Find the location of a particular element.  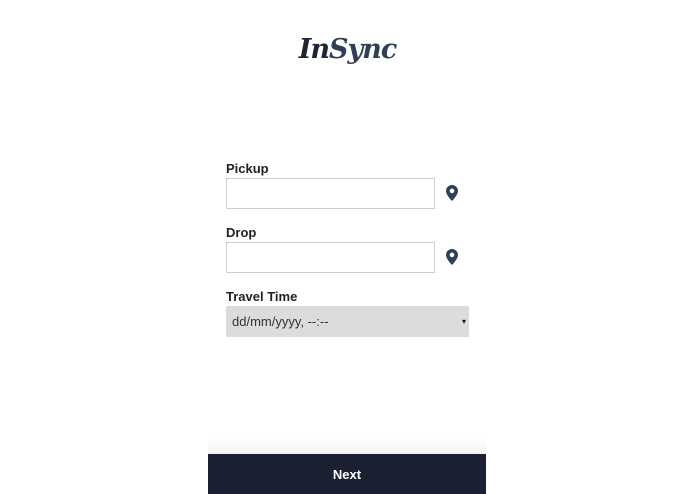

drop-location-pin-icon is located at coordinates (452, 257).